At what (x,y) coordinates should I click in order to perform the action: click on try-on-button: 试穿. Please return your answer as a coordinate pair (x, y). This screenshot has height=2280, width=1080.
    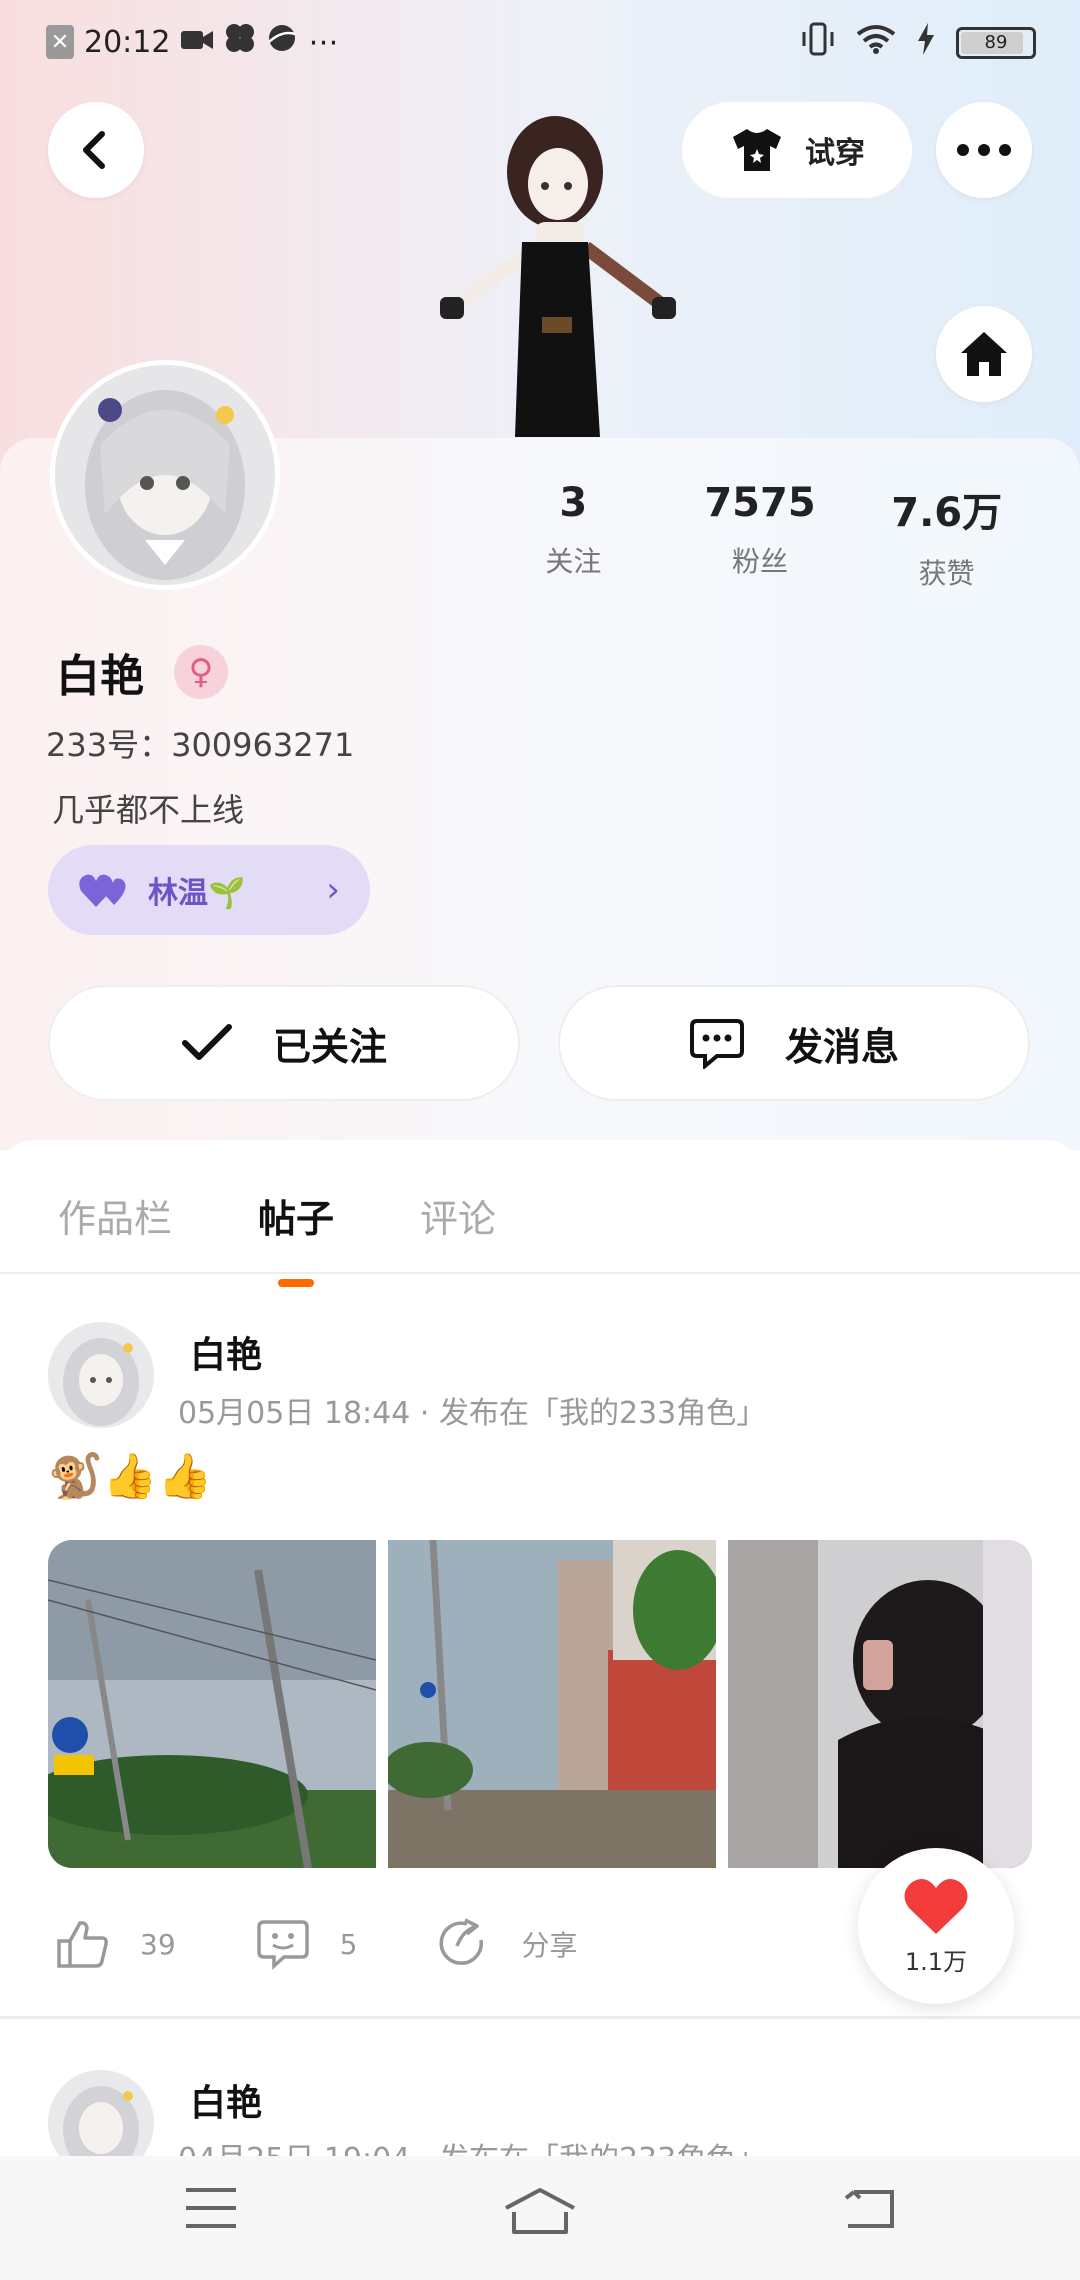
    Looking at the image, I should click on (797, 150).